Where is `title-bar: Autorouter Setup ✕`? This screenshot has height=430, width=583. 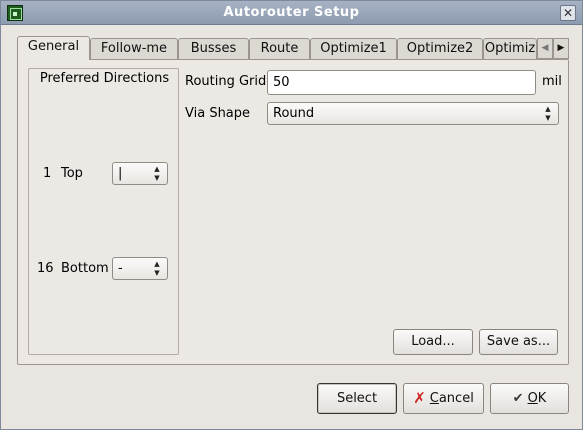
title-bar: Autorouter Setup ✕ is located at coordinates (291, 13).